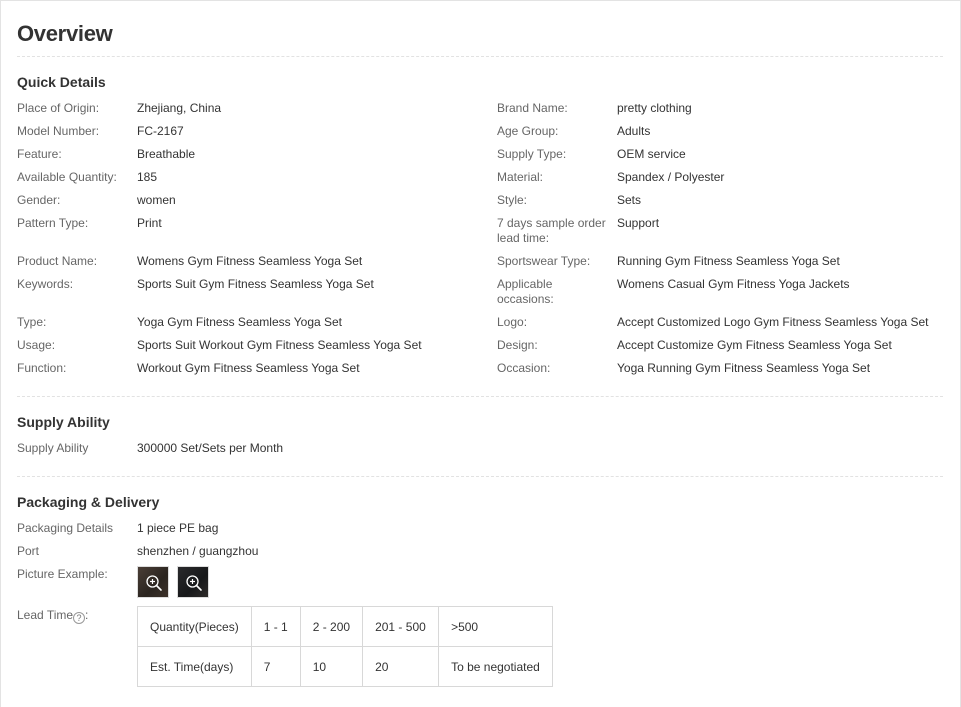 Image resolution: width=961 pixels, height=707 pixels. I want to click on age-group-value: Adults, so click(634, 131).